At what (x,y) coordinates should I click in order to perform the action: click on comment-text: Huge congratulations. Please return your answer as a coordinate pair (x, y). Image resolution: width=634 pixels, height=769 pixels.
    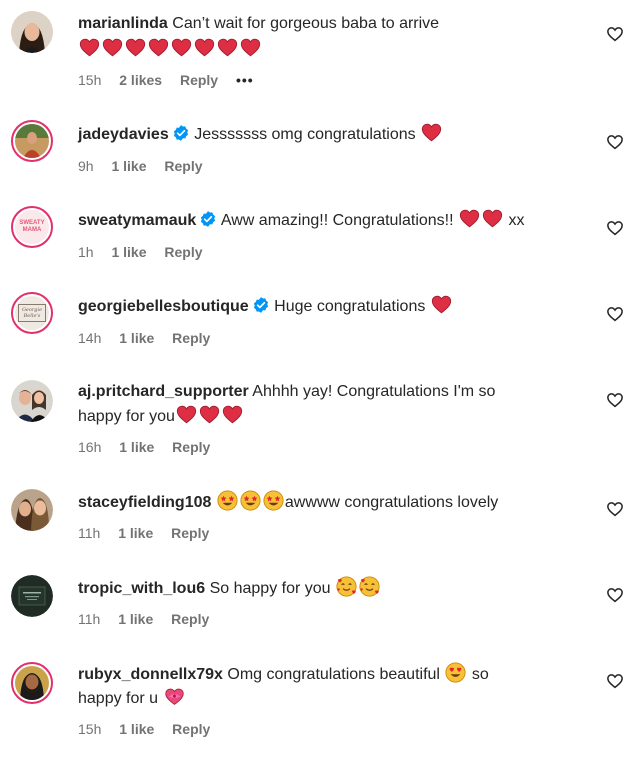
    Looking at the image, I should click on (350, 306).